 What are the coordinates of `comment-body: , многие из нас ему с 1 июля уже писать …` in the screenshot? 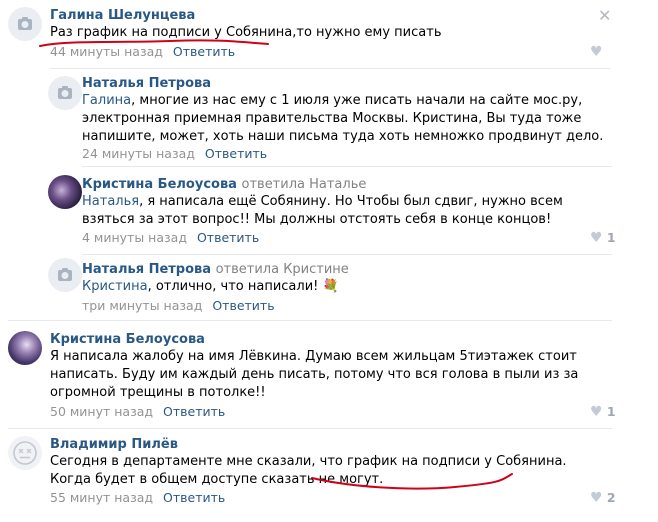 It's located at (343, 118).